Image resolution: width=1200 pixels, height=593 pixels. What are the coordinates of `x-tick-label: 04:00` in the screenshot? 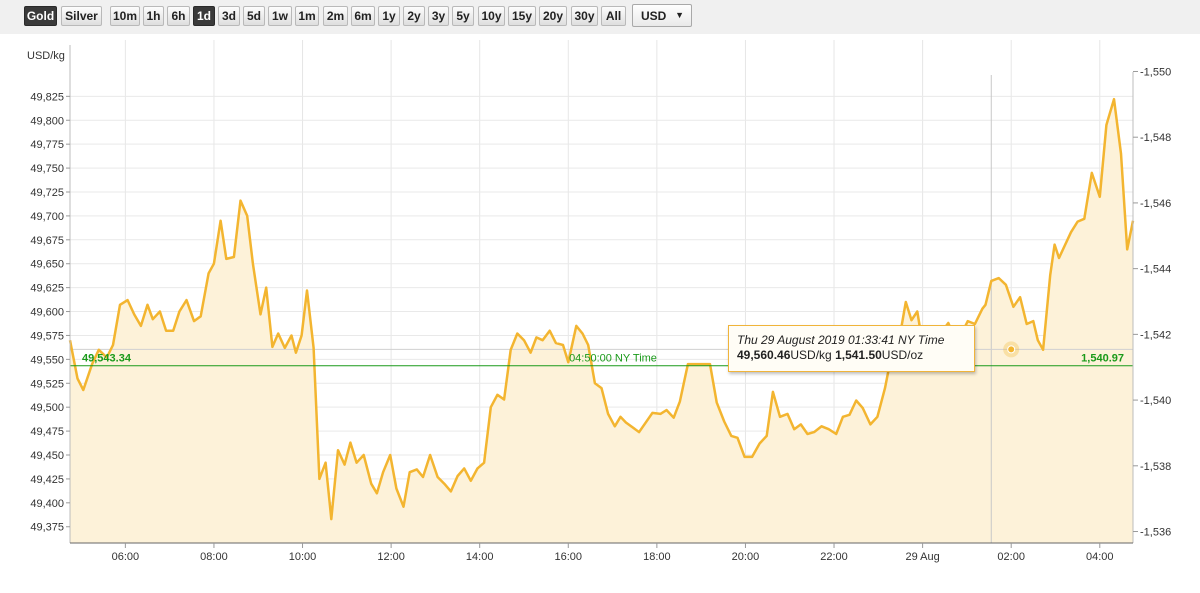 It's located at (1100, 557).